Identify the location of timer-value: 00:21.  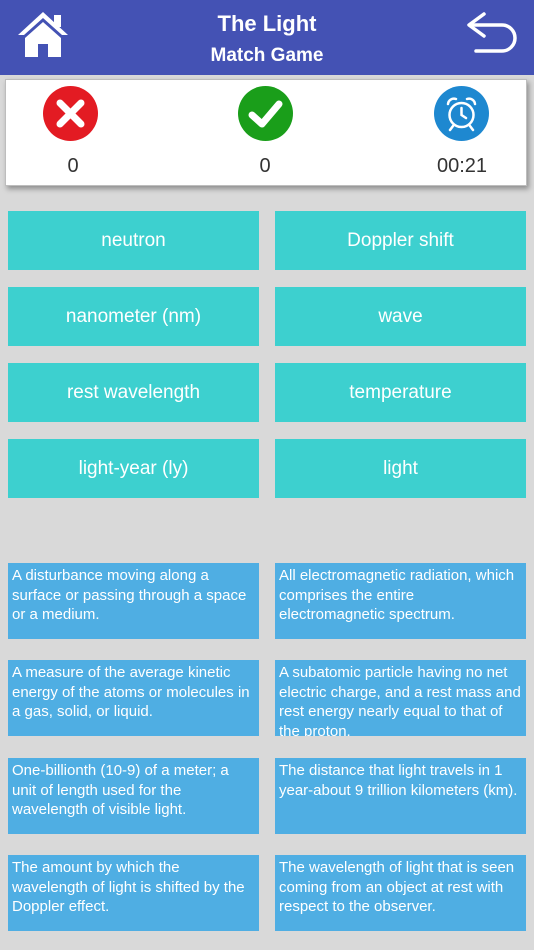
(462, 166).